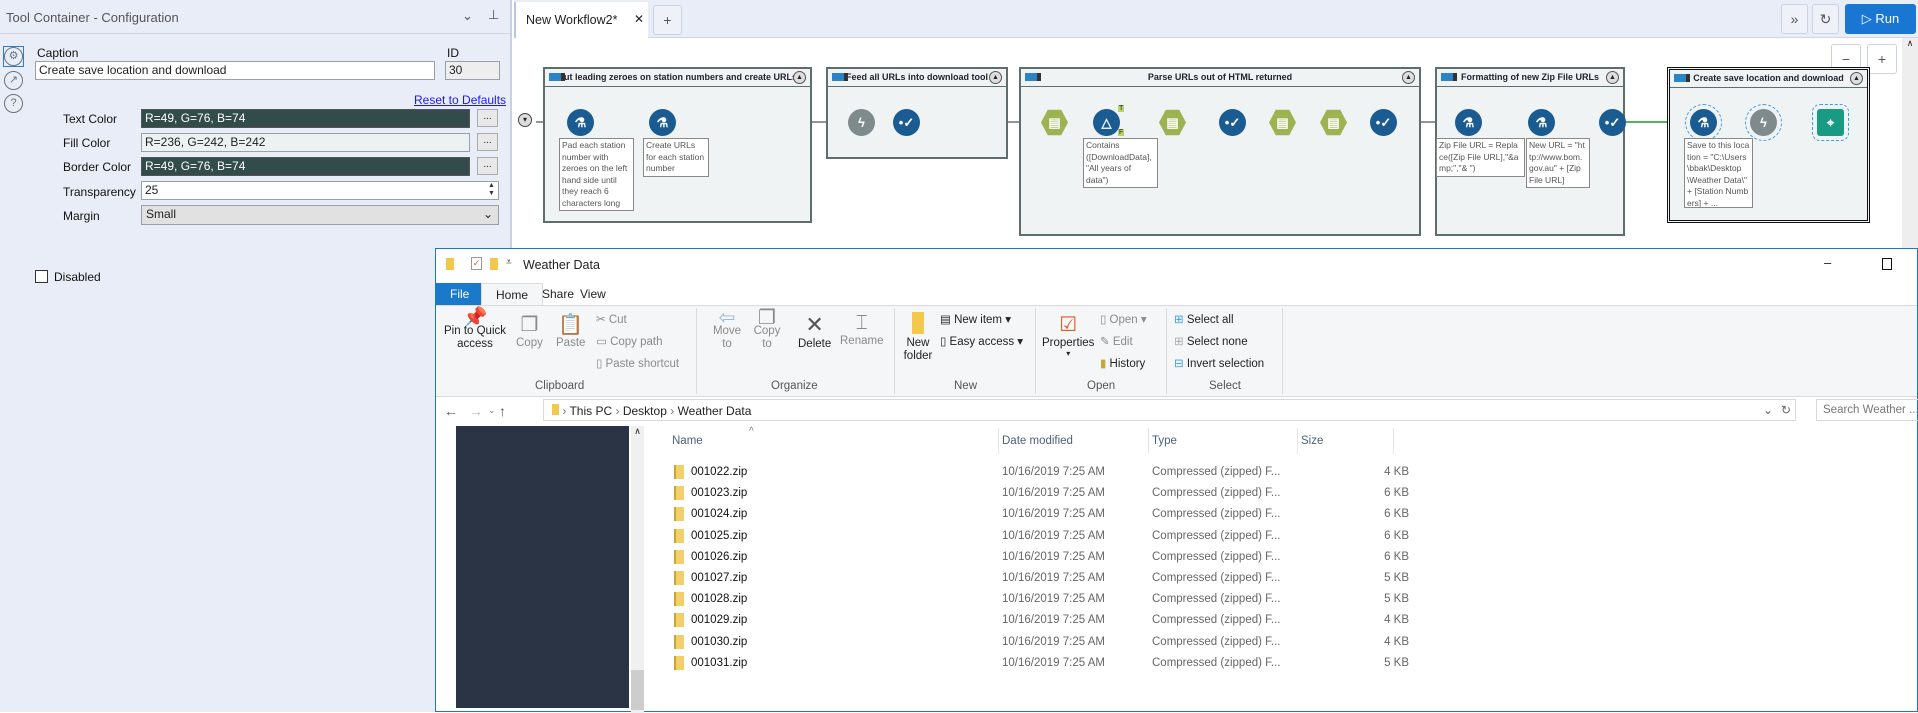  I want to click on new-item-button: ▤ New item ▾, so click(975, 319).